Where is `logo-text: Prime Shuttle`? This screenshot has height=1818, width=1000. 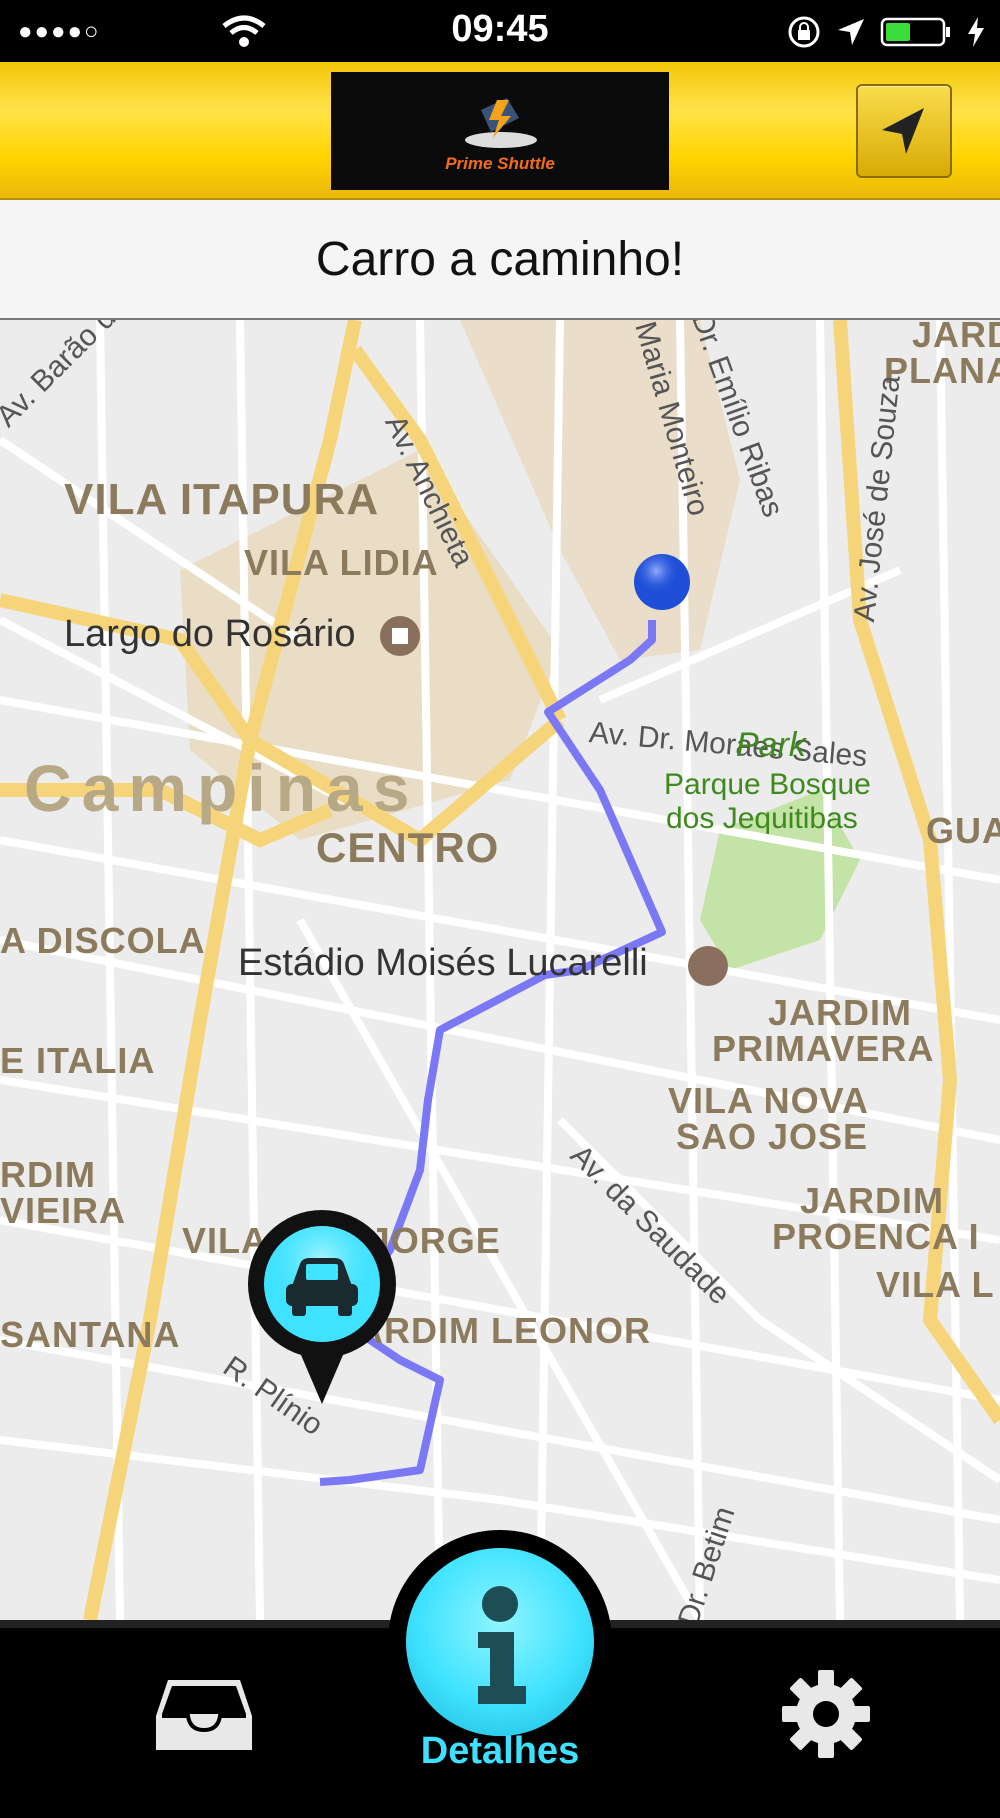 logo-text: Prime Shuttle is located at coordinates (500, 163).